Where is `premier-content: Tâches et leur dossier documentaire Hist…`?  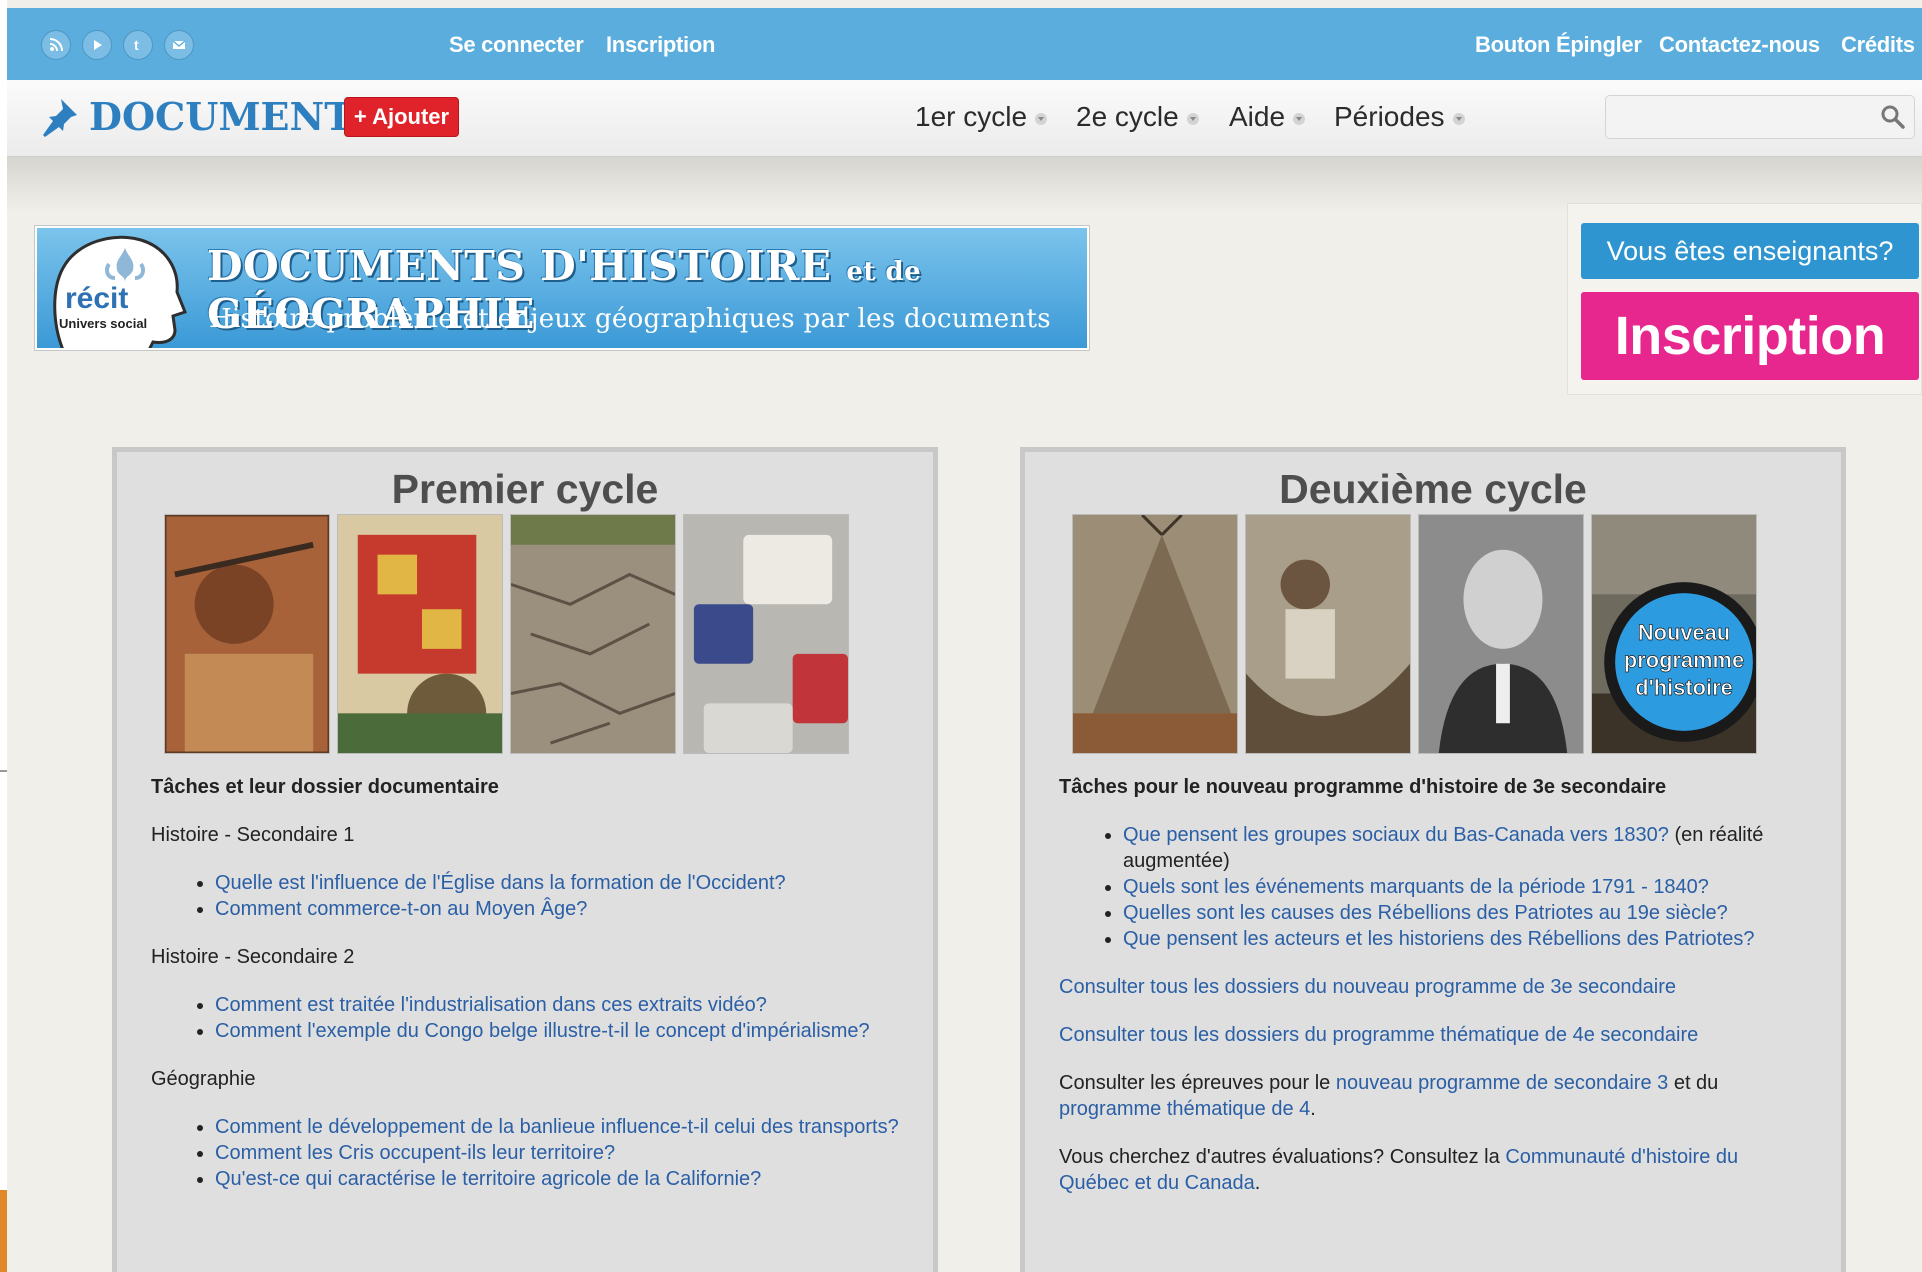 premier-content: Tâches et leur dossier documentaire Hist… is located at coordinates (527, 994).